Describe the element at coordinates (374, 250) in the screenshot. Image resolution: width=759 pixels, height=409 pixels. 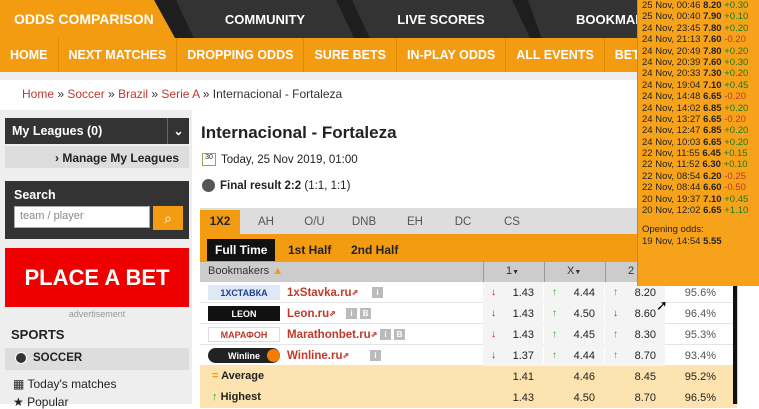
I see `tab-second-half: 2nd Half` at that location.